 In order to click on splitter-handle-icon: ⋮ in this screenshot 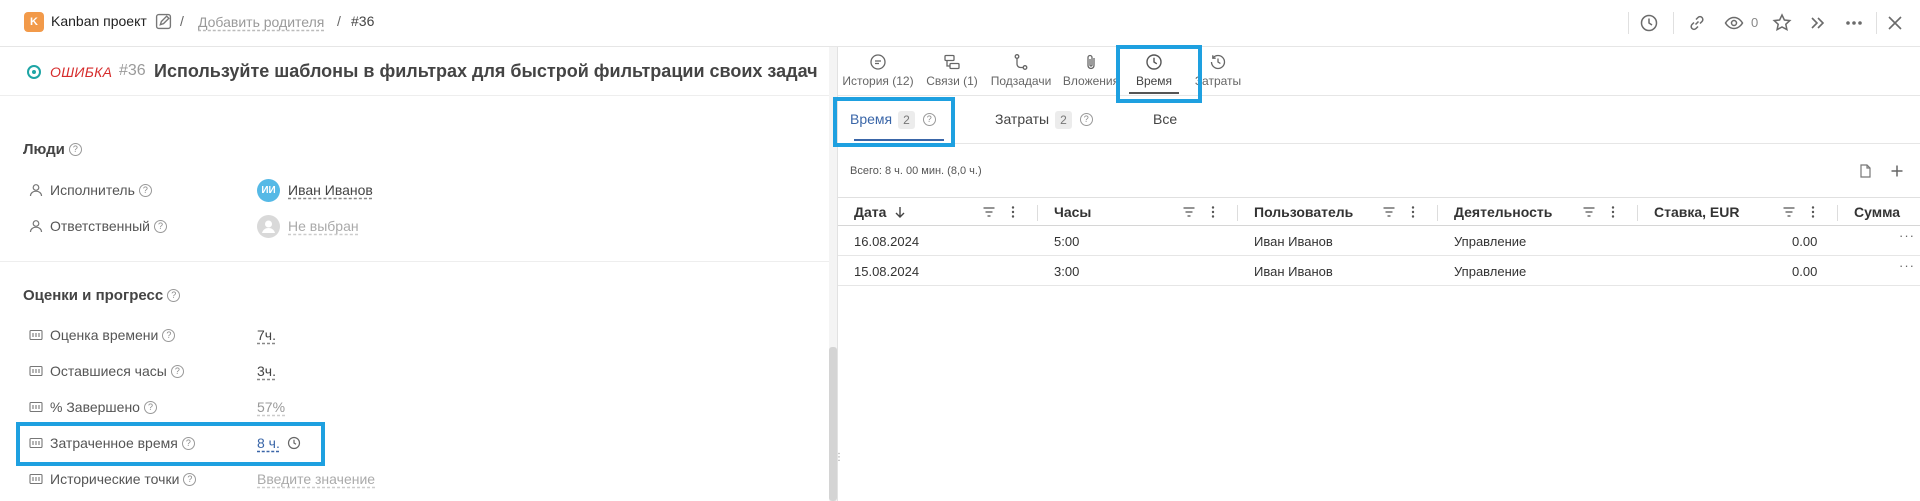, I will do `click(839, 464)`.